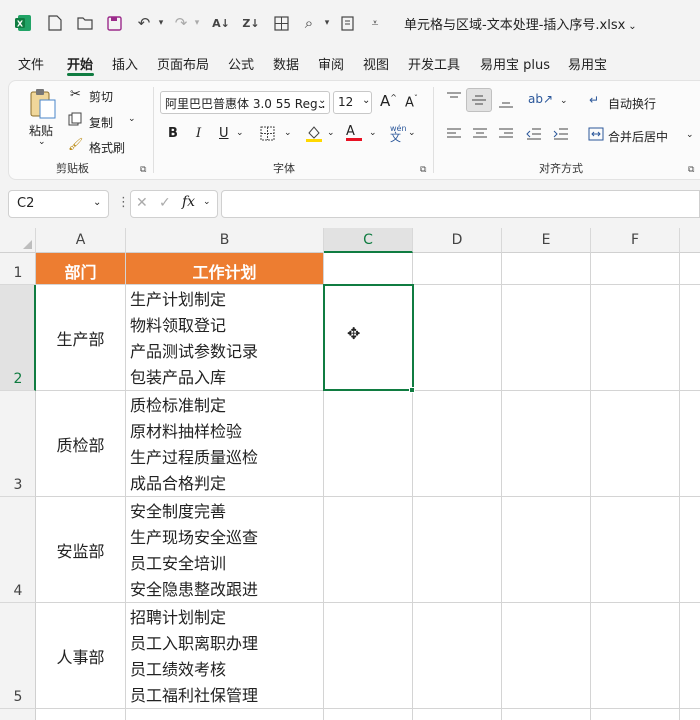 Image resolution: width=700 pixels, height=720 pixels. I want to click on underline-button: U, so click(224, 133).